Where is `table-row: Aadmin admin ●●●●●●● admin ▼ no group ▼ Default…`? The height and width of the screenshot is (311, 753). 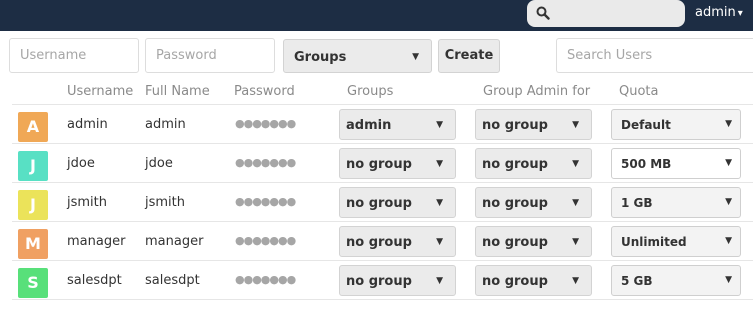 table-row: Aadmin admin ●●●●●●● admin ▼ no group ▼ Default… is located at coordinates (382, 123).